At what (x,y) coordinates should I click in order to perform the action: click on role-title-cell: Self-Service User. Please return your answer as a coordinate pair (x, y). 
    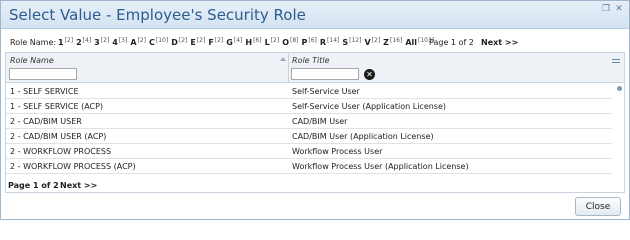
    Looking at the image, I should click on (326, 91).